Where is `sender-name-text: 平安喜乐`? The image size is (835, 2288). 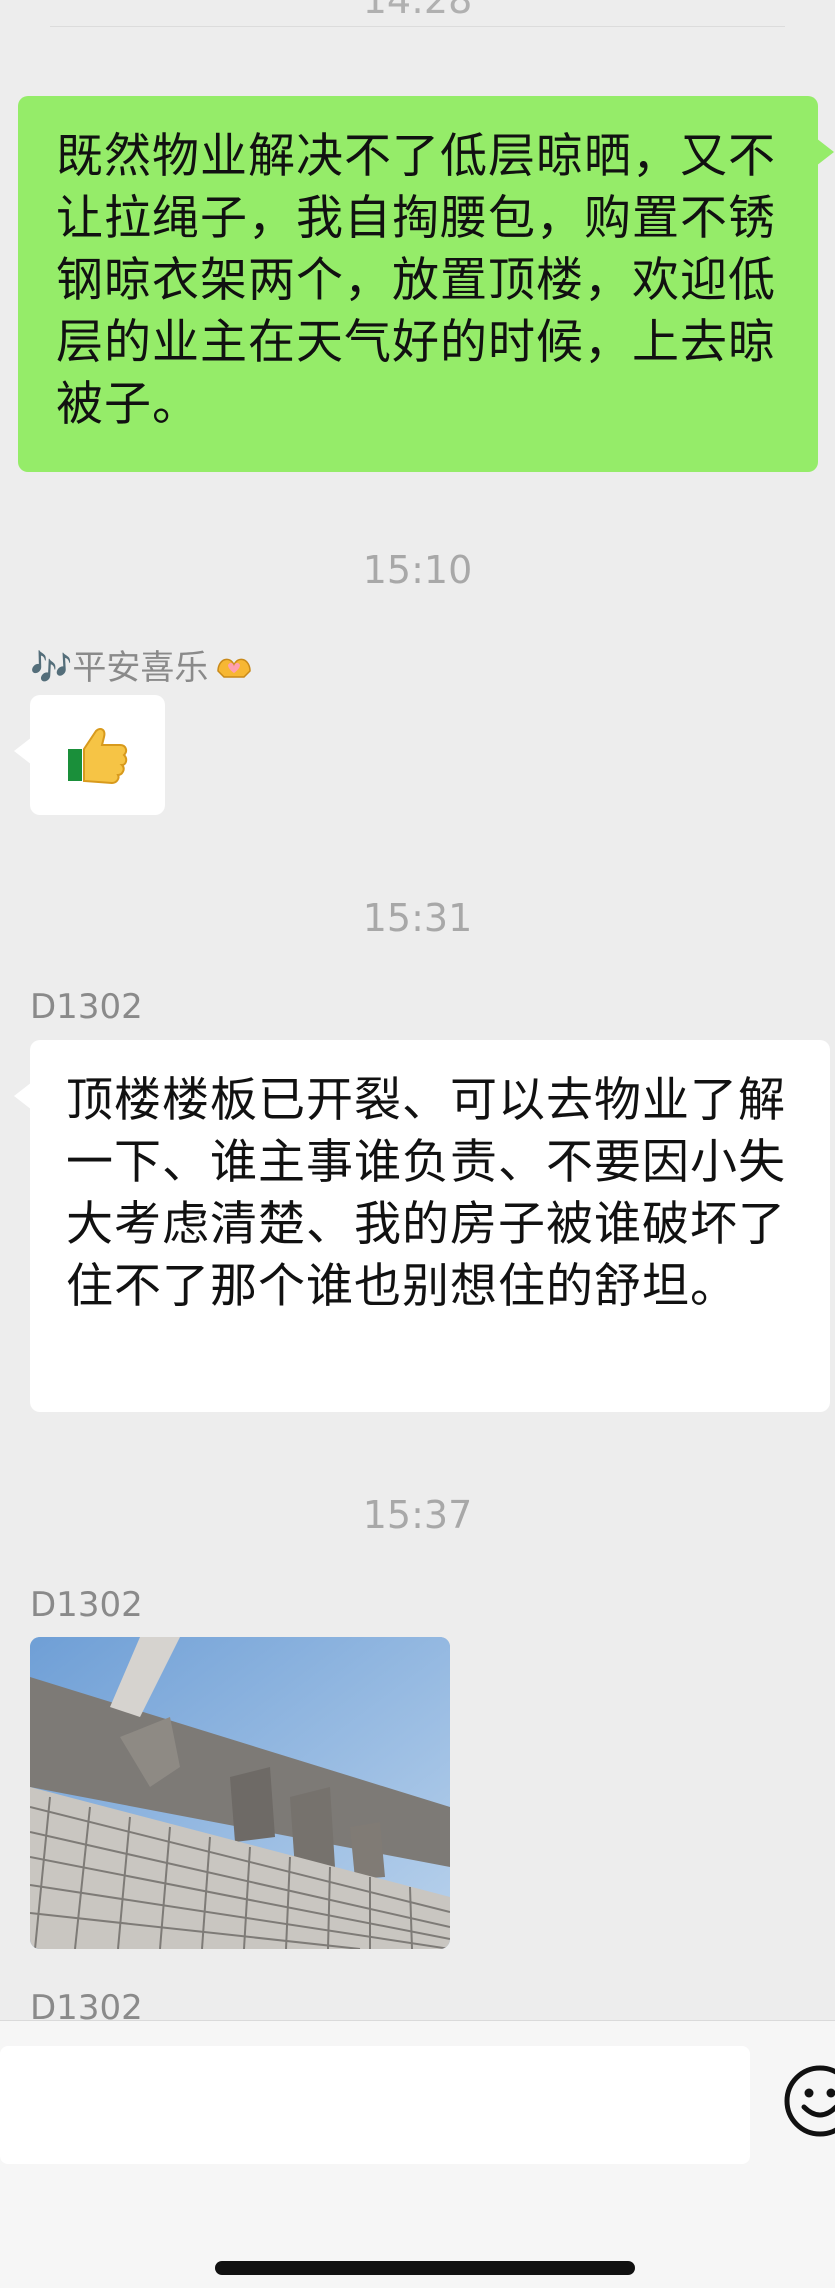
sender-name-text: 平安喜乐 is located at coordinates (140, 668).